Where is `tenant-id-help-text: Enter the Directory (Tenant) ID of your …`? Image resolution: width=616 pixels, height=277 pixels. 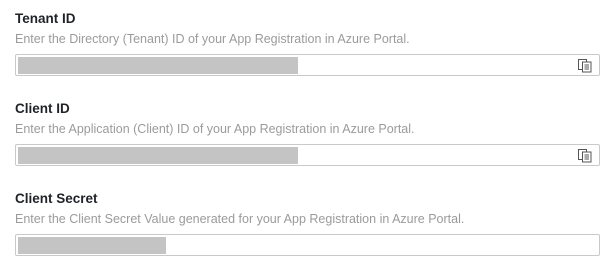
tenant-id-help-text: Enter the Directory (Tenant) ID of your … is located at coordinates (212, 39).